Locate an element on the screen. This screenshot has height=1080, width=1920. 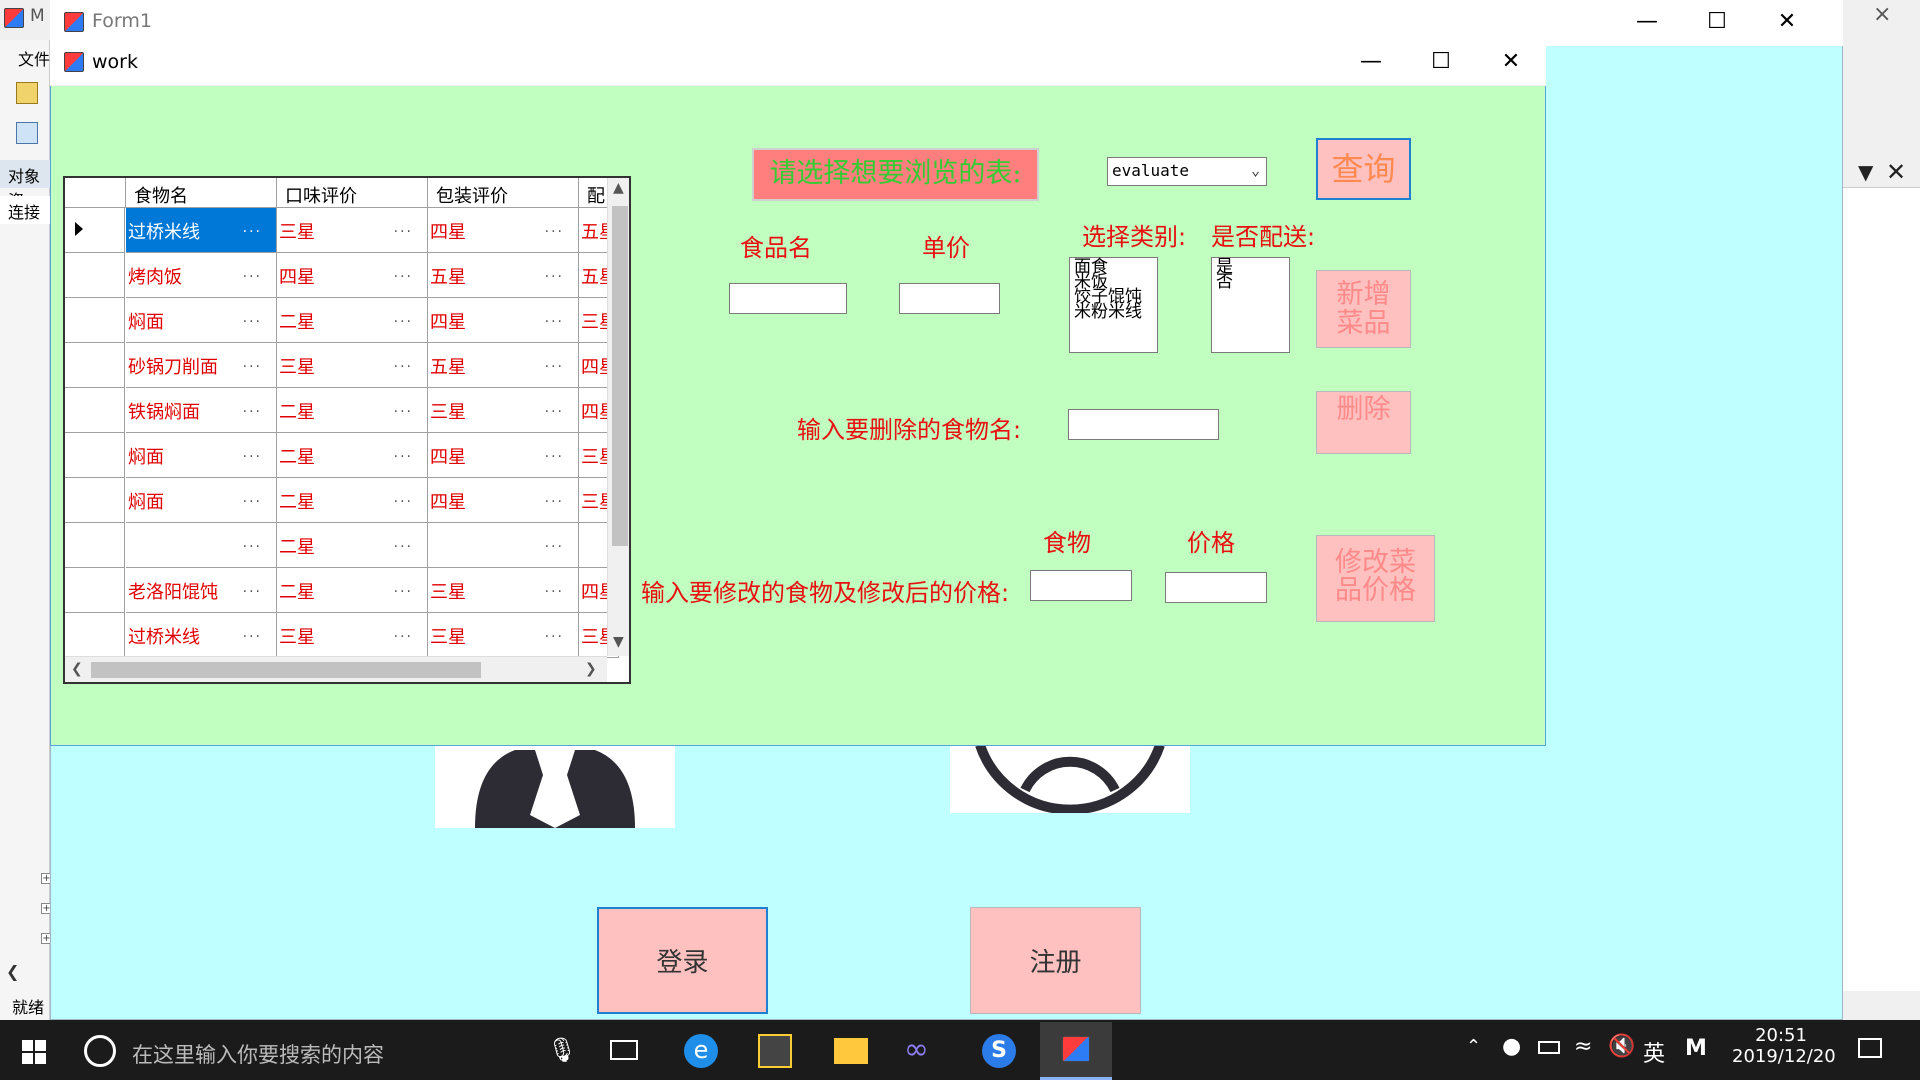
ime-mode-icon: M is located at coordinates (1696, 1048).